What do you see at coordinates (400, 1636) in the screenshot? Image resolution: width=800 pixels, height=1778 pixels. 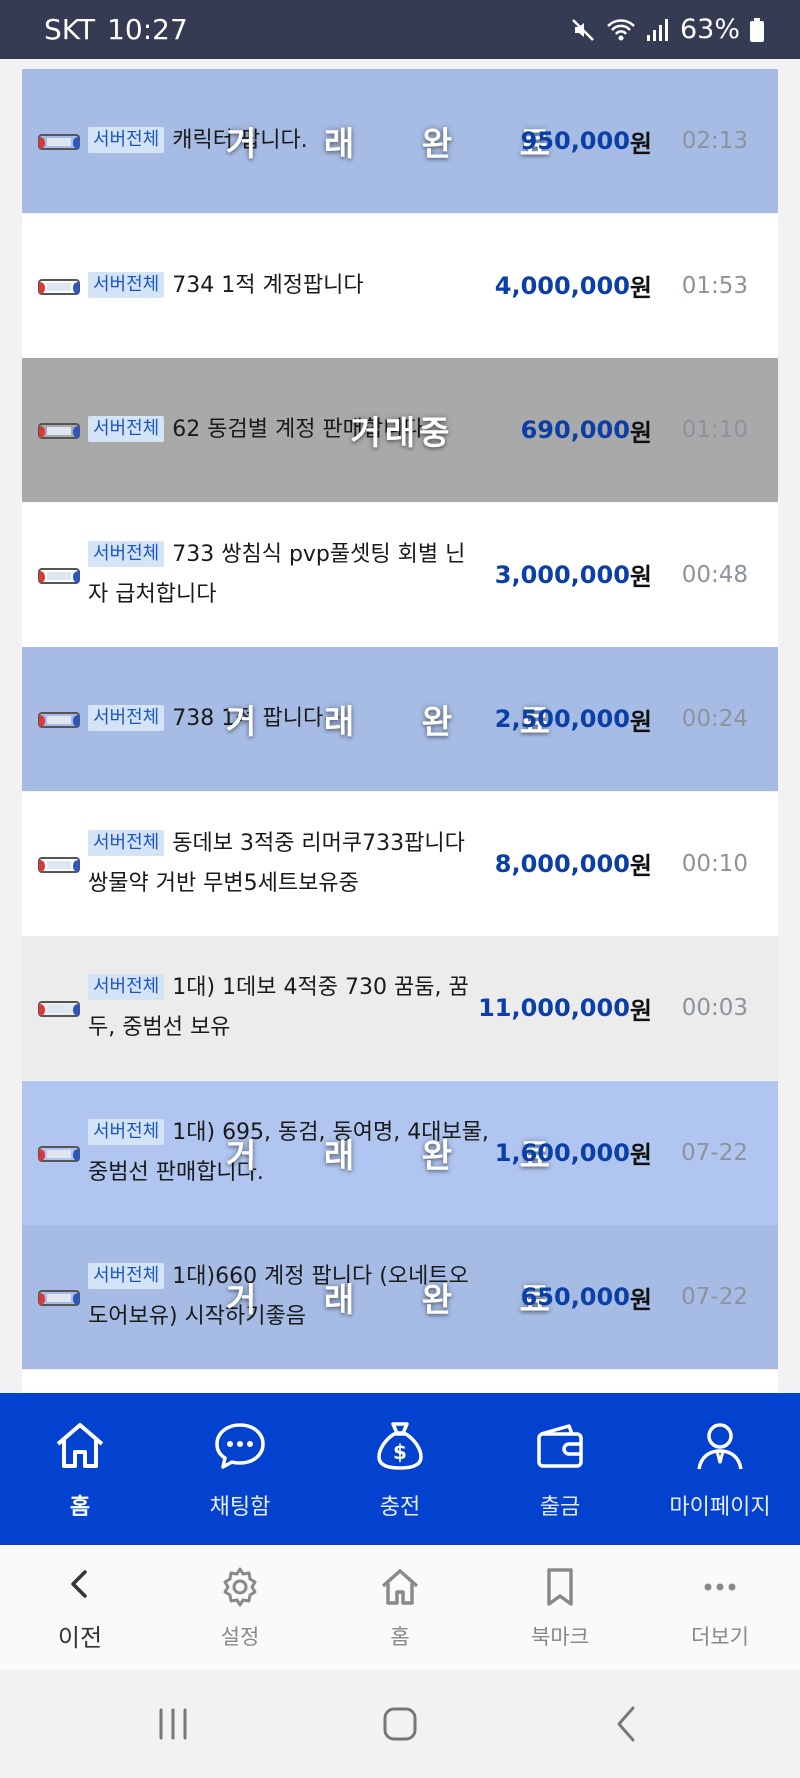 I see `browser-label: 홈` at bounding box center [400, 1636].